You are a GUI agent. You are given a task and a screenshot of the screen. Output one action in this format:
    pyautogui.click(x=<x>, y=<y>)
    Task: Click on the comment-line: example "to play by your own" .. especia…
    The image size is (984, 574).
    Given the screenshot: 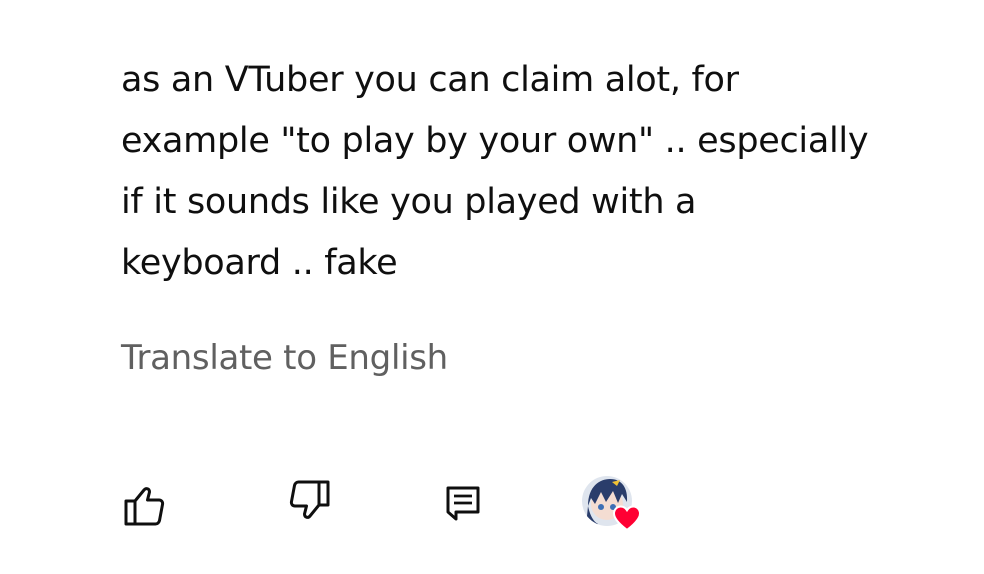 What is the action you would take?
    pyautogui.click(x=495, y=141)
    